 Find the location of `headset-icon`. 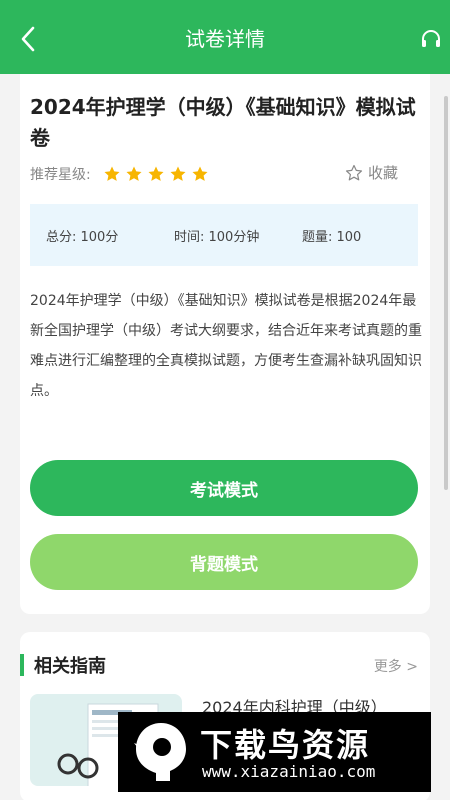

headset-icon is located at coordinates (431, 38).